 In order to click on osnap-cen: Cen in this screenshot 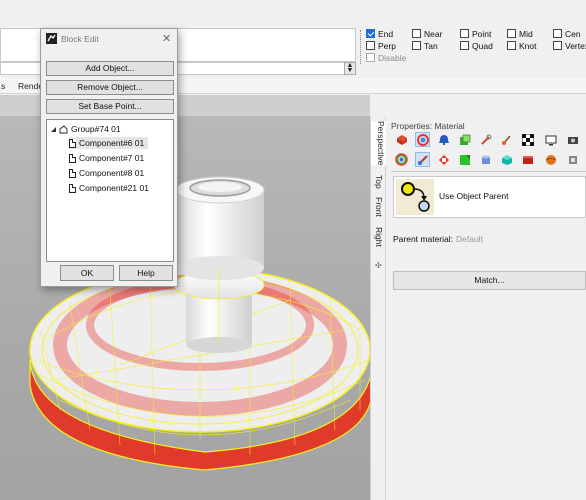, I will do `click(567, 33)`.